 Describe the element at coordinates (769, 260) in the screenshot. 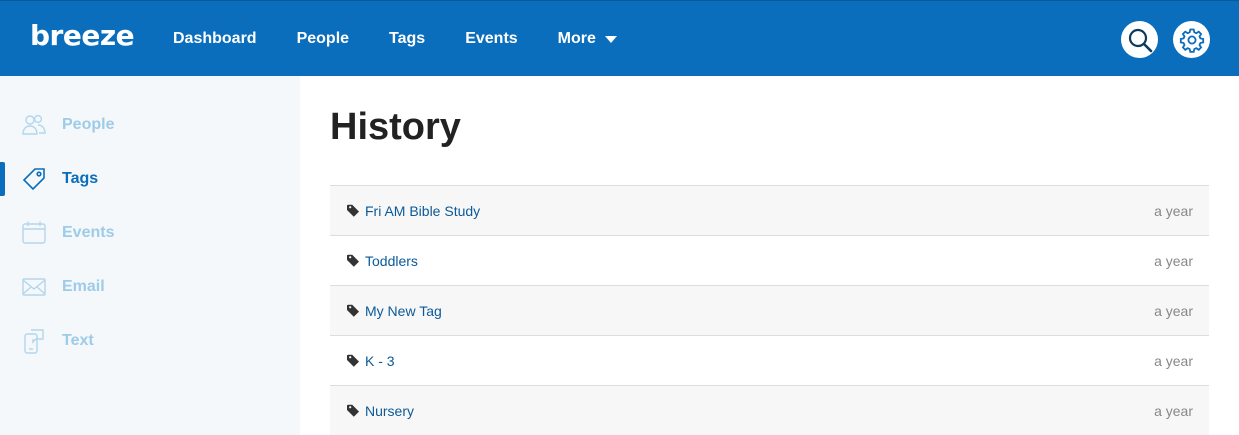

I see `history-row: Toddlers a year` at that location.